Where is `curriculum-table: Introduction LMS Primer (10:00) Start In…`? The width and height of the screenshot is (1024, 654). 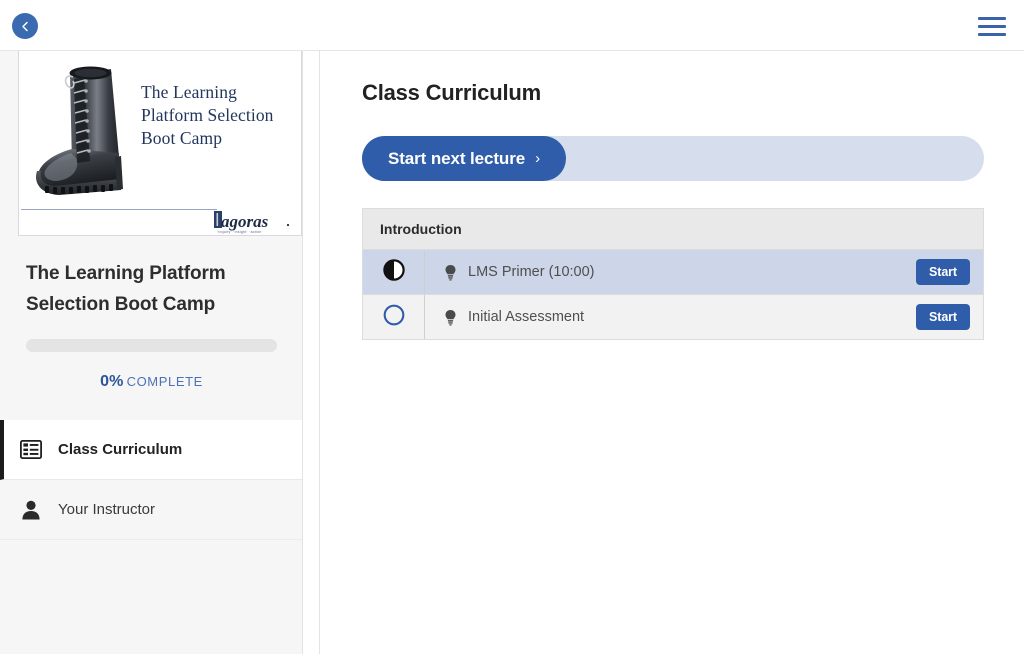
curriculum-table: Introduction LMS Primer (10:00) Start In… is located at coordinates (673, 274).